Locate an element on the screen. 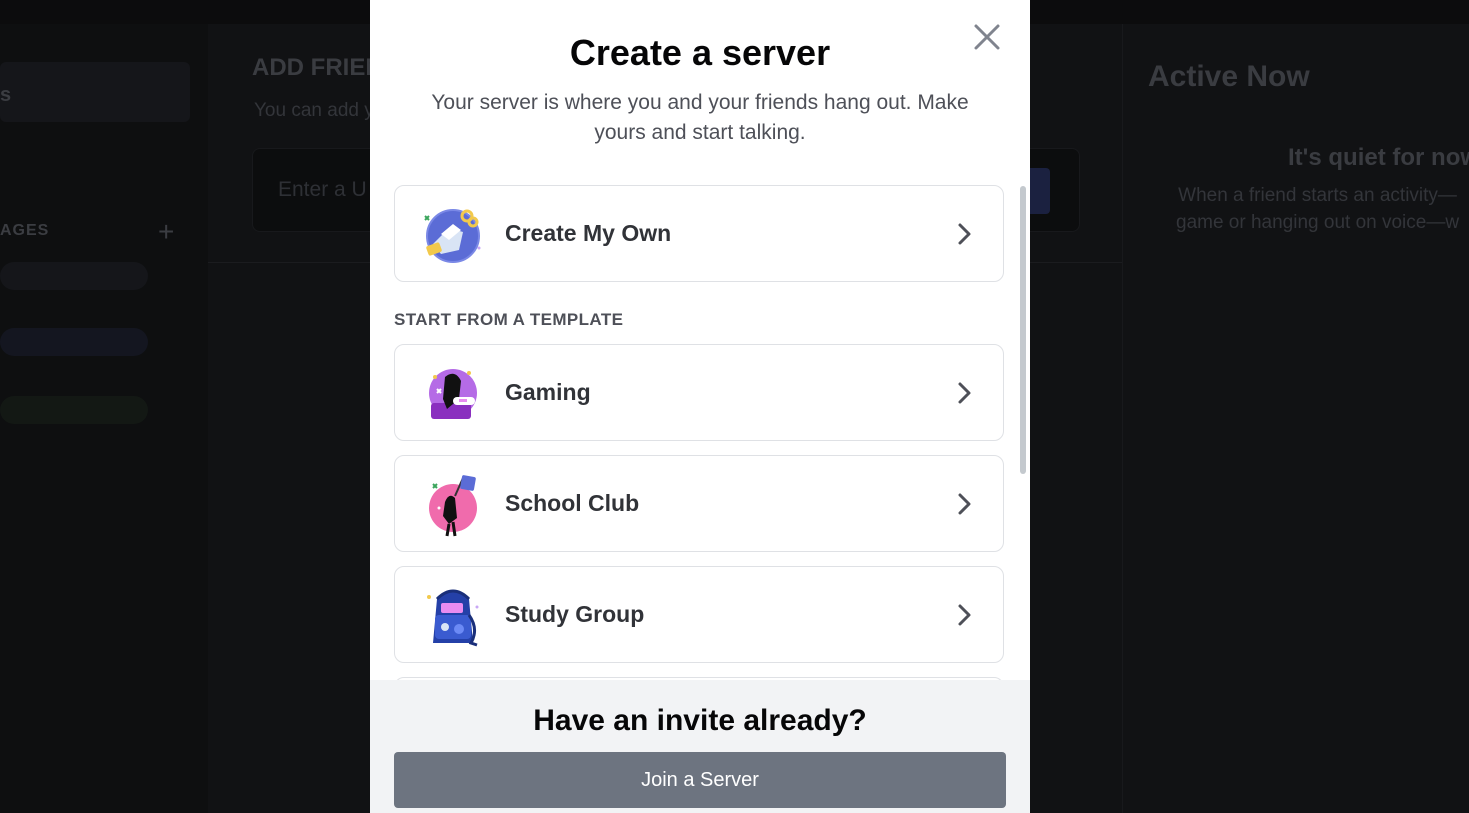 Image resolution: width=1469 pixels, height=813 pixels. modal-title: Create a server is located at coordinates (700, 52).